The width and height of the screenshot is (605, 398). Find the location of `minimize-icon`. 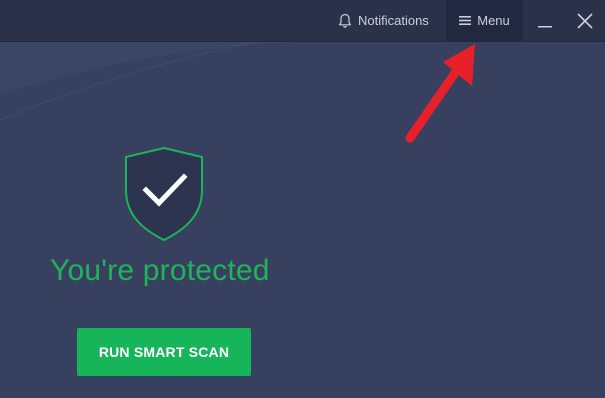

minimize-icon is located at coordinates (545, 21).